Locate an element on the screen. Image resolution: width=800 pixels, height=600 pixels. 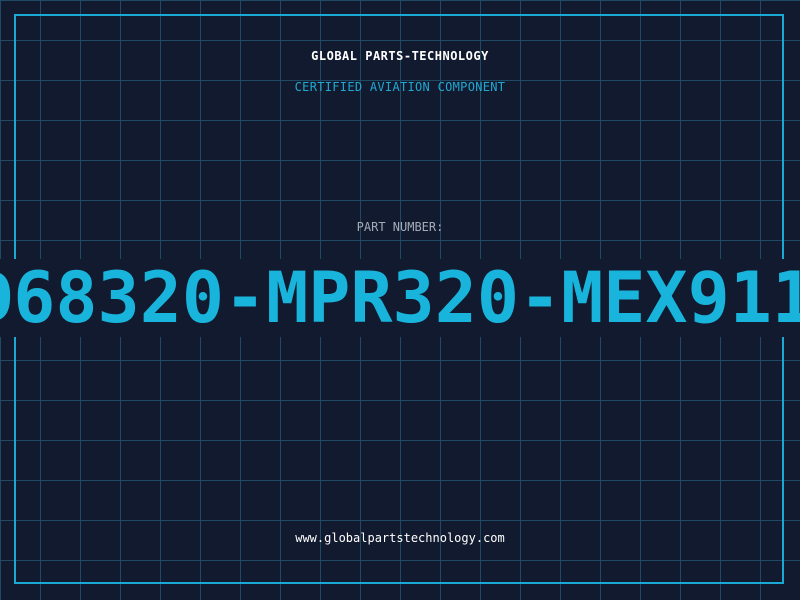
website-url: www.globalpartstechnology.com is located at coordinates (400, 538).